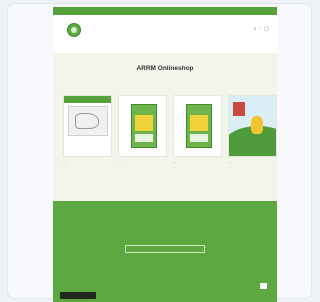 The width and height of the screenshot is (320, 302). I want to click on announcement-bar, so click(165, 11).